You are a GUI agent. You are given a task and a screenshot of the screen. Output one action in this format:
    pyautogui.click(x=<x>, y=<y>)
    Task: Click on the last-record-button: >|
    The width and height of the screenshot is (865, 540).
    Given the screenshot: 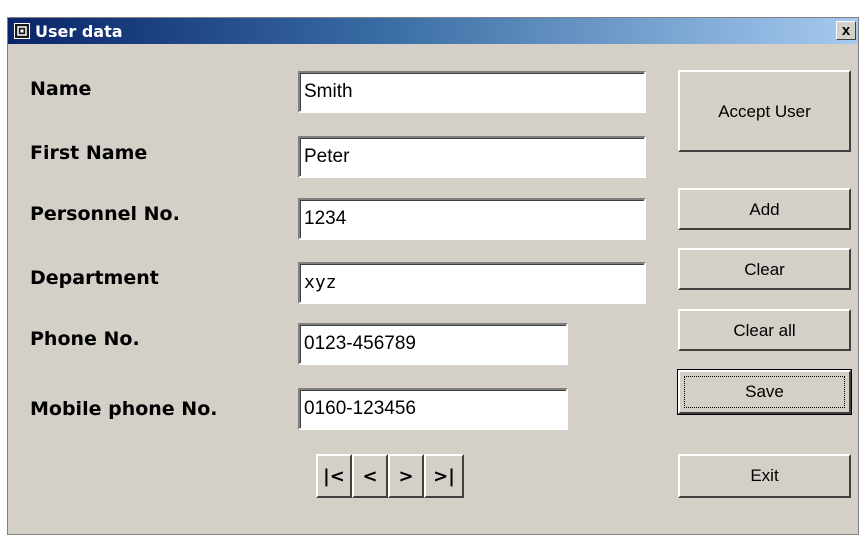 What is the action you would take?
    pyautogui.click(x=444, y=476)
    